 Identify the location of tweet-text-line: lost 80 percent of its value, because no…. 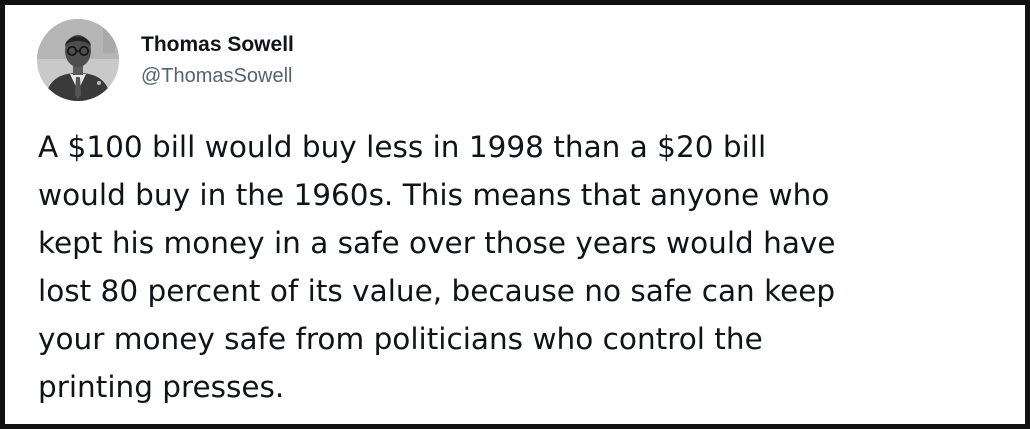
(437, 291).